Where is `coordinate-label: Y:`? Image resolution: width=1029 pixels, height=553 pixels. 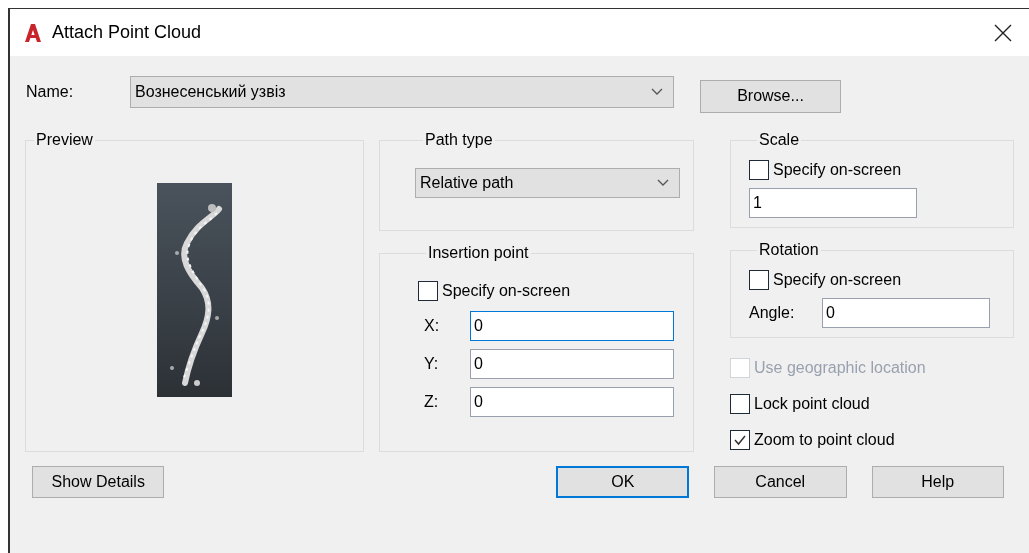 coordinate-label: Y: is located at coordinates (431, 364).